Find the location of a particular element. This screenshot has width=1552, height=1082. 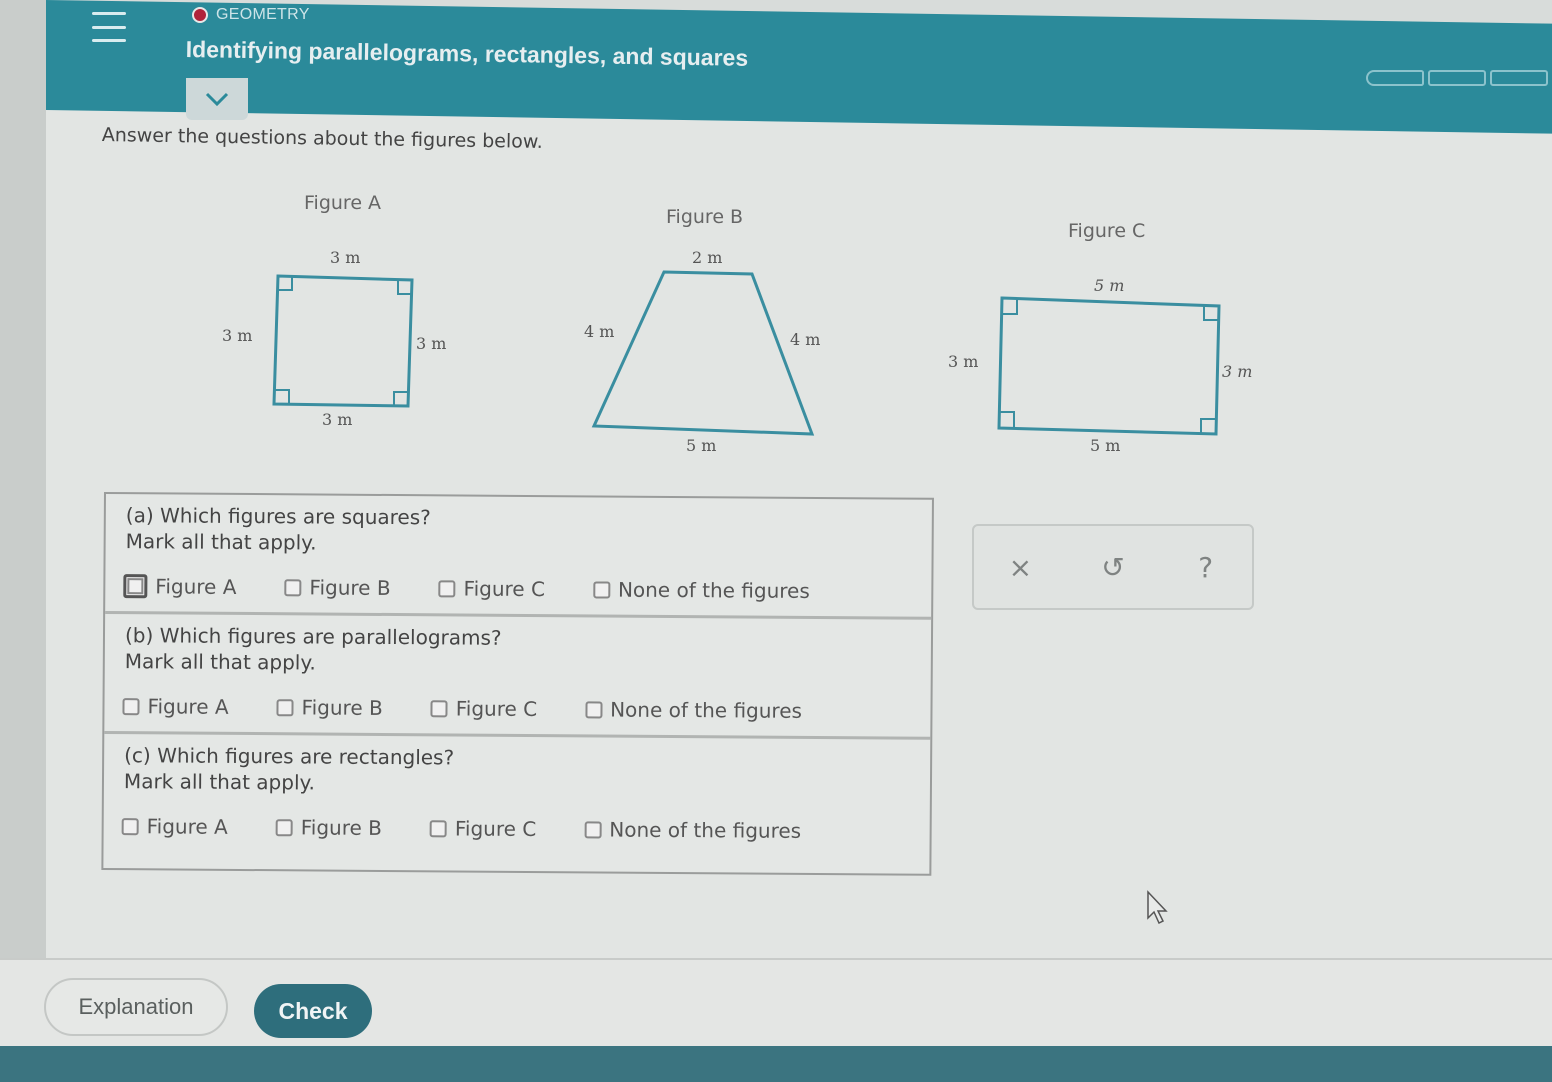

checkbox-a-figure-c: Figure C is located at coordinates (492, 589).